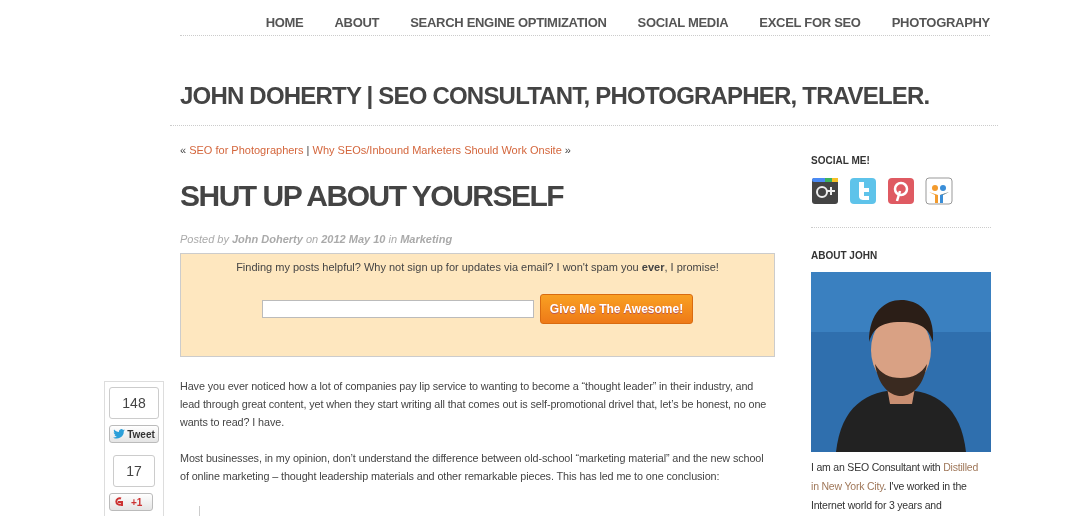 This screenshot has width=1074, height=516. Describe the element at coordinates (134, 471) in the screenshot. I see `share-count: 17` at that location.